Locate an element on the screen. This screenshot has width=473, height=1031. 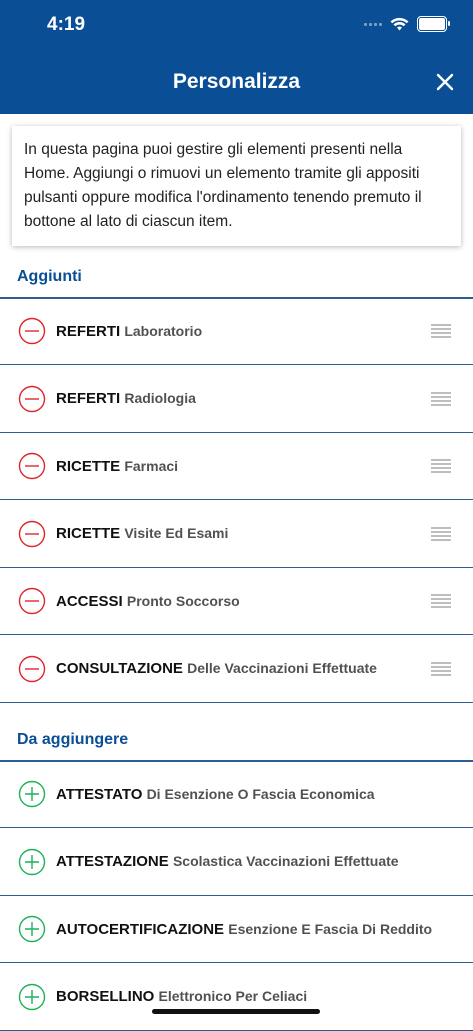
section-title-added: Aggiunti is located at coordinates (49, 276).